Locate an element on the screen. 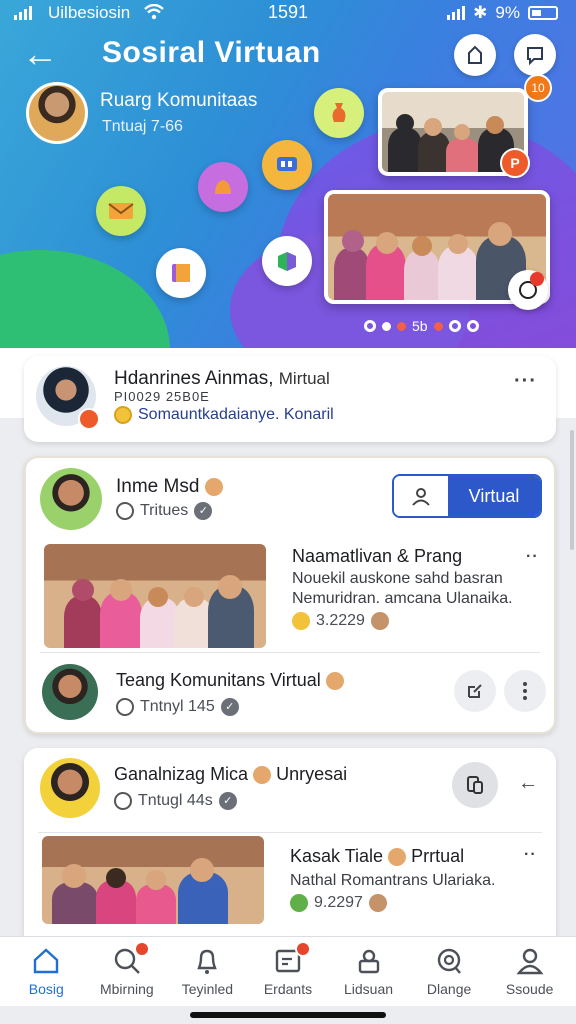  message-button is located at coordinates (475, 785).